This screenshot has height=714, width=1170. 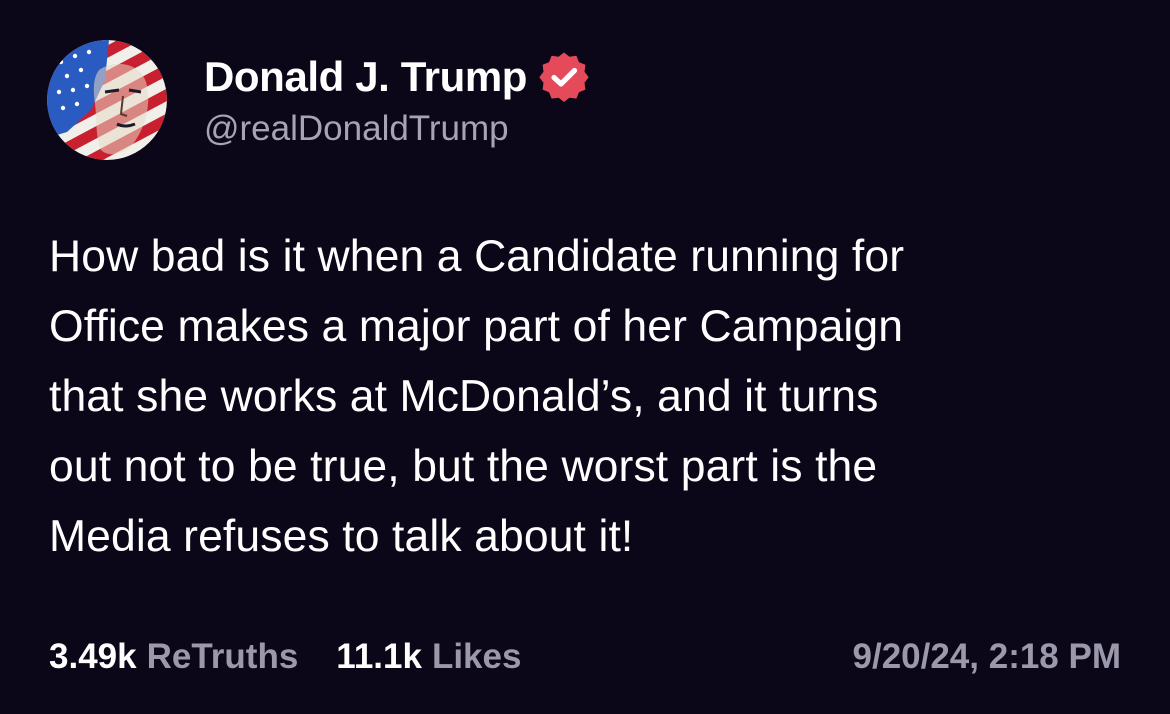 What do you see at coordinates (93, 656) in the screenshot?
I see `retruths-count: 3.49k` at bounding box center [93, 656].